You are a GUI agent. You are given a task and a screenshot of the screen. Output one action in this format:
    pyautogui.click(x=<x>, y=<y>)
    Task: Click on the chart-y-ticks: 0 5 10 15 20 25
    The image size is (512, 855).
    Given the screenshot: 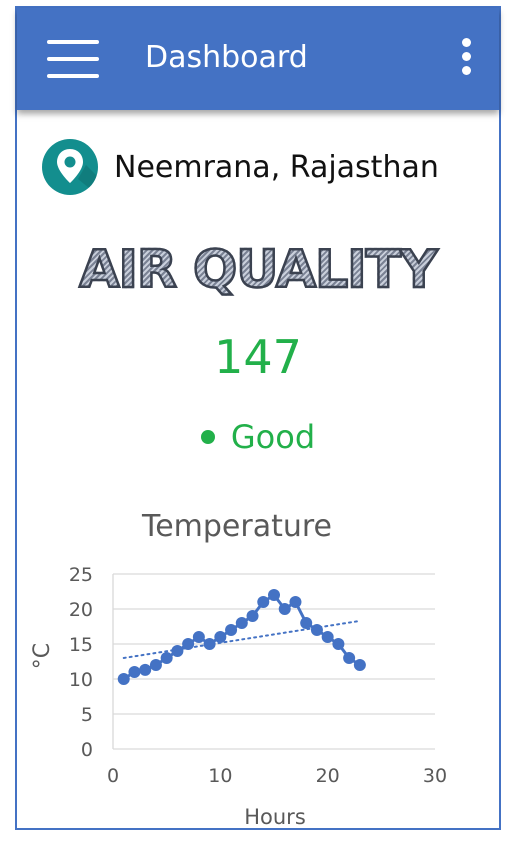 What is the action you would take?
    pyautogui.click(x=81, y=662)
    